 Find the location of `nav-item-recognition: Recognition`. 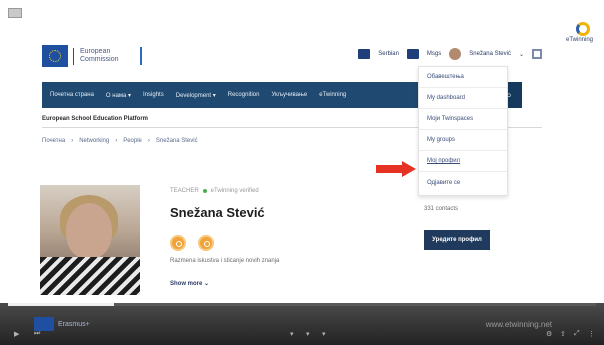

nav-item-recognition: Recognition is located at coordinates (244, 95).